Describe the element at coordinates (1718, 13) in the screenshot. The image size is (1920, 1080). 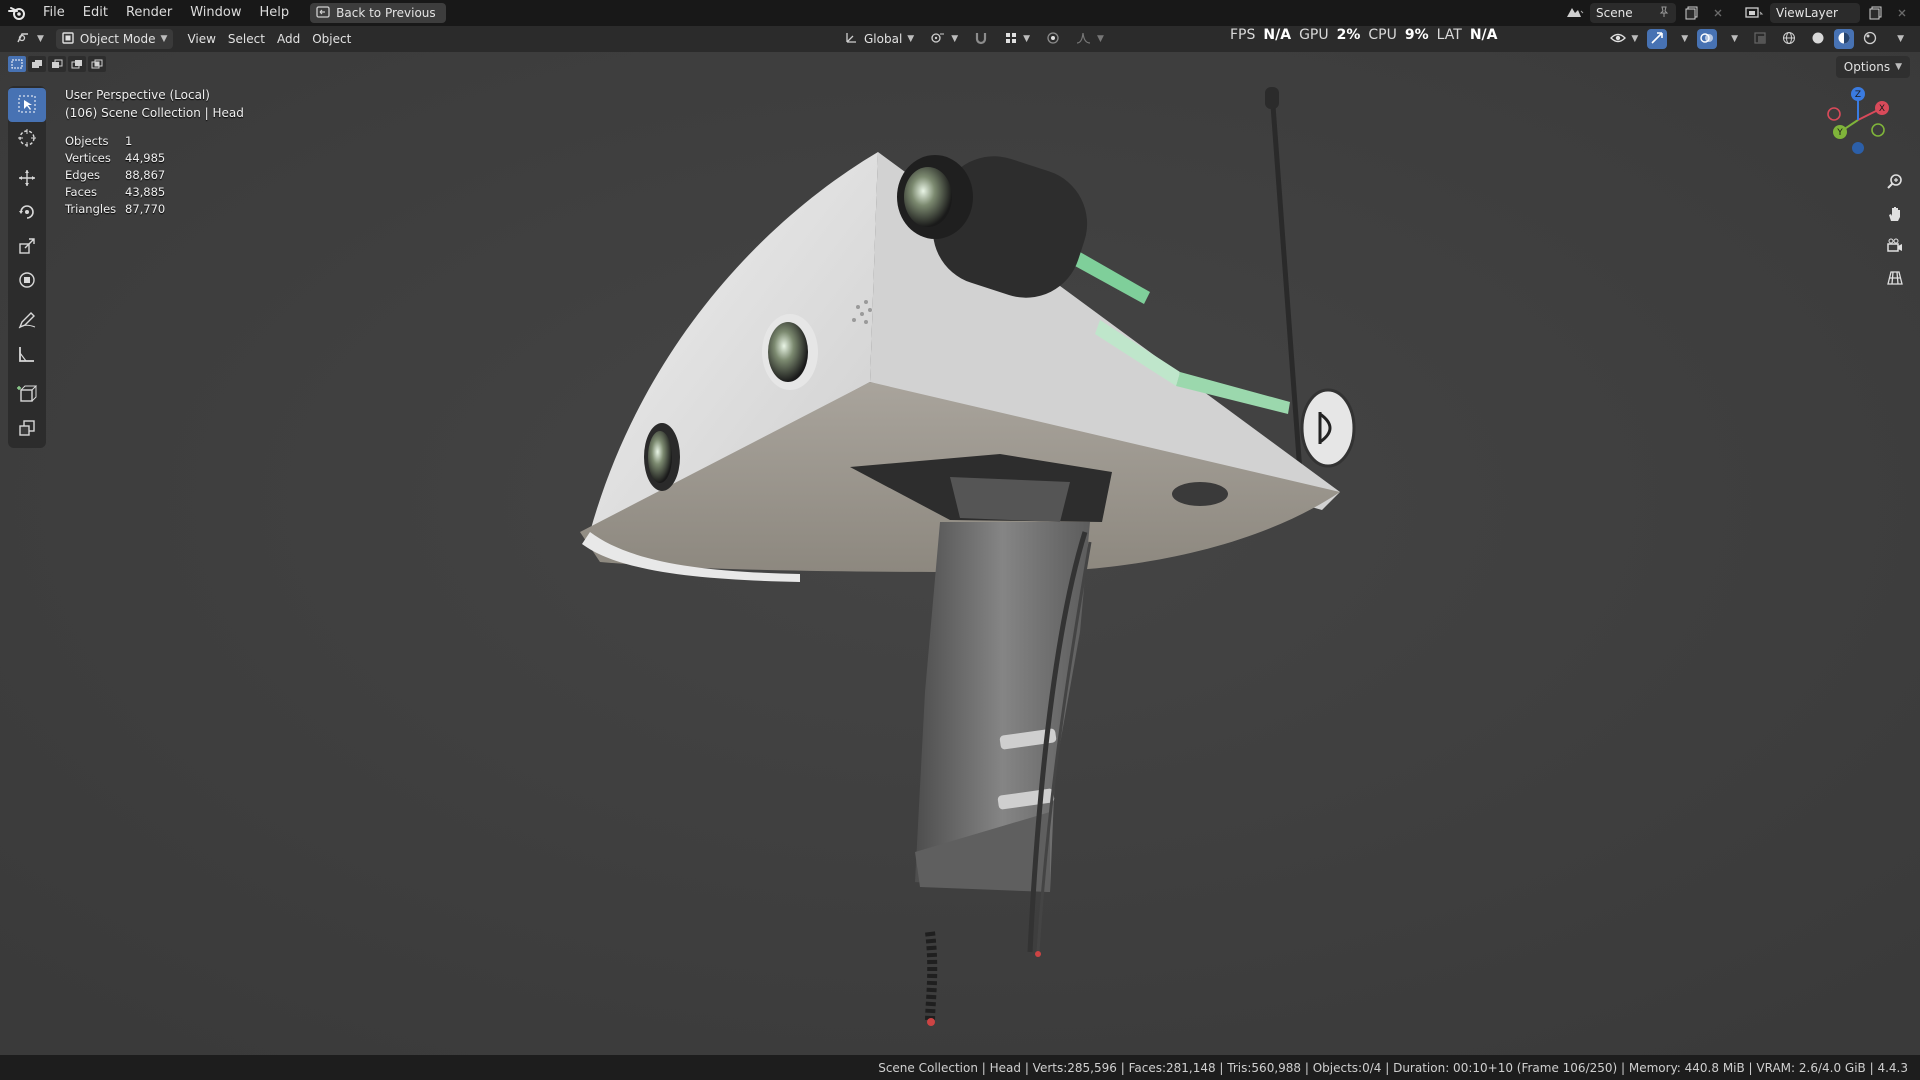
I see `delete-scene-icon` at that location.